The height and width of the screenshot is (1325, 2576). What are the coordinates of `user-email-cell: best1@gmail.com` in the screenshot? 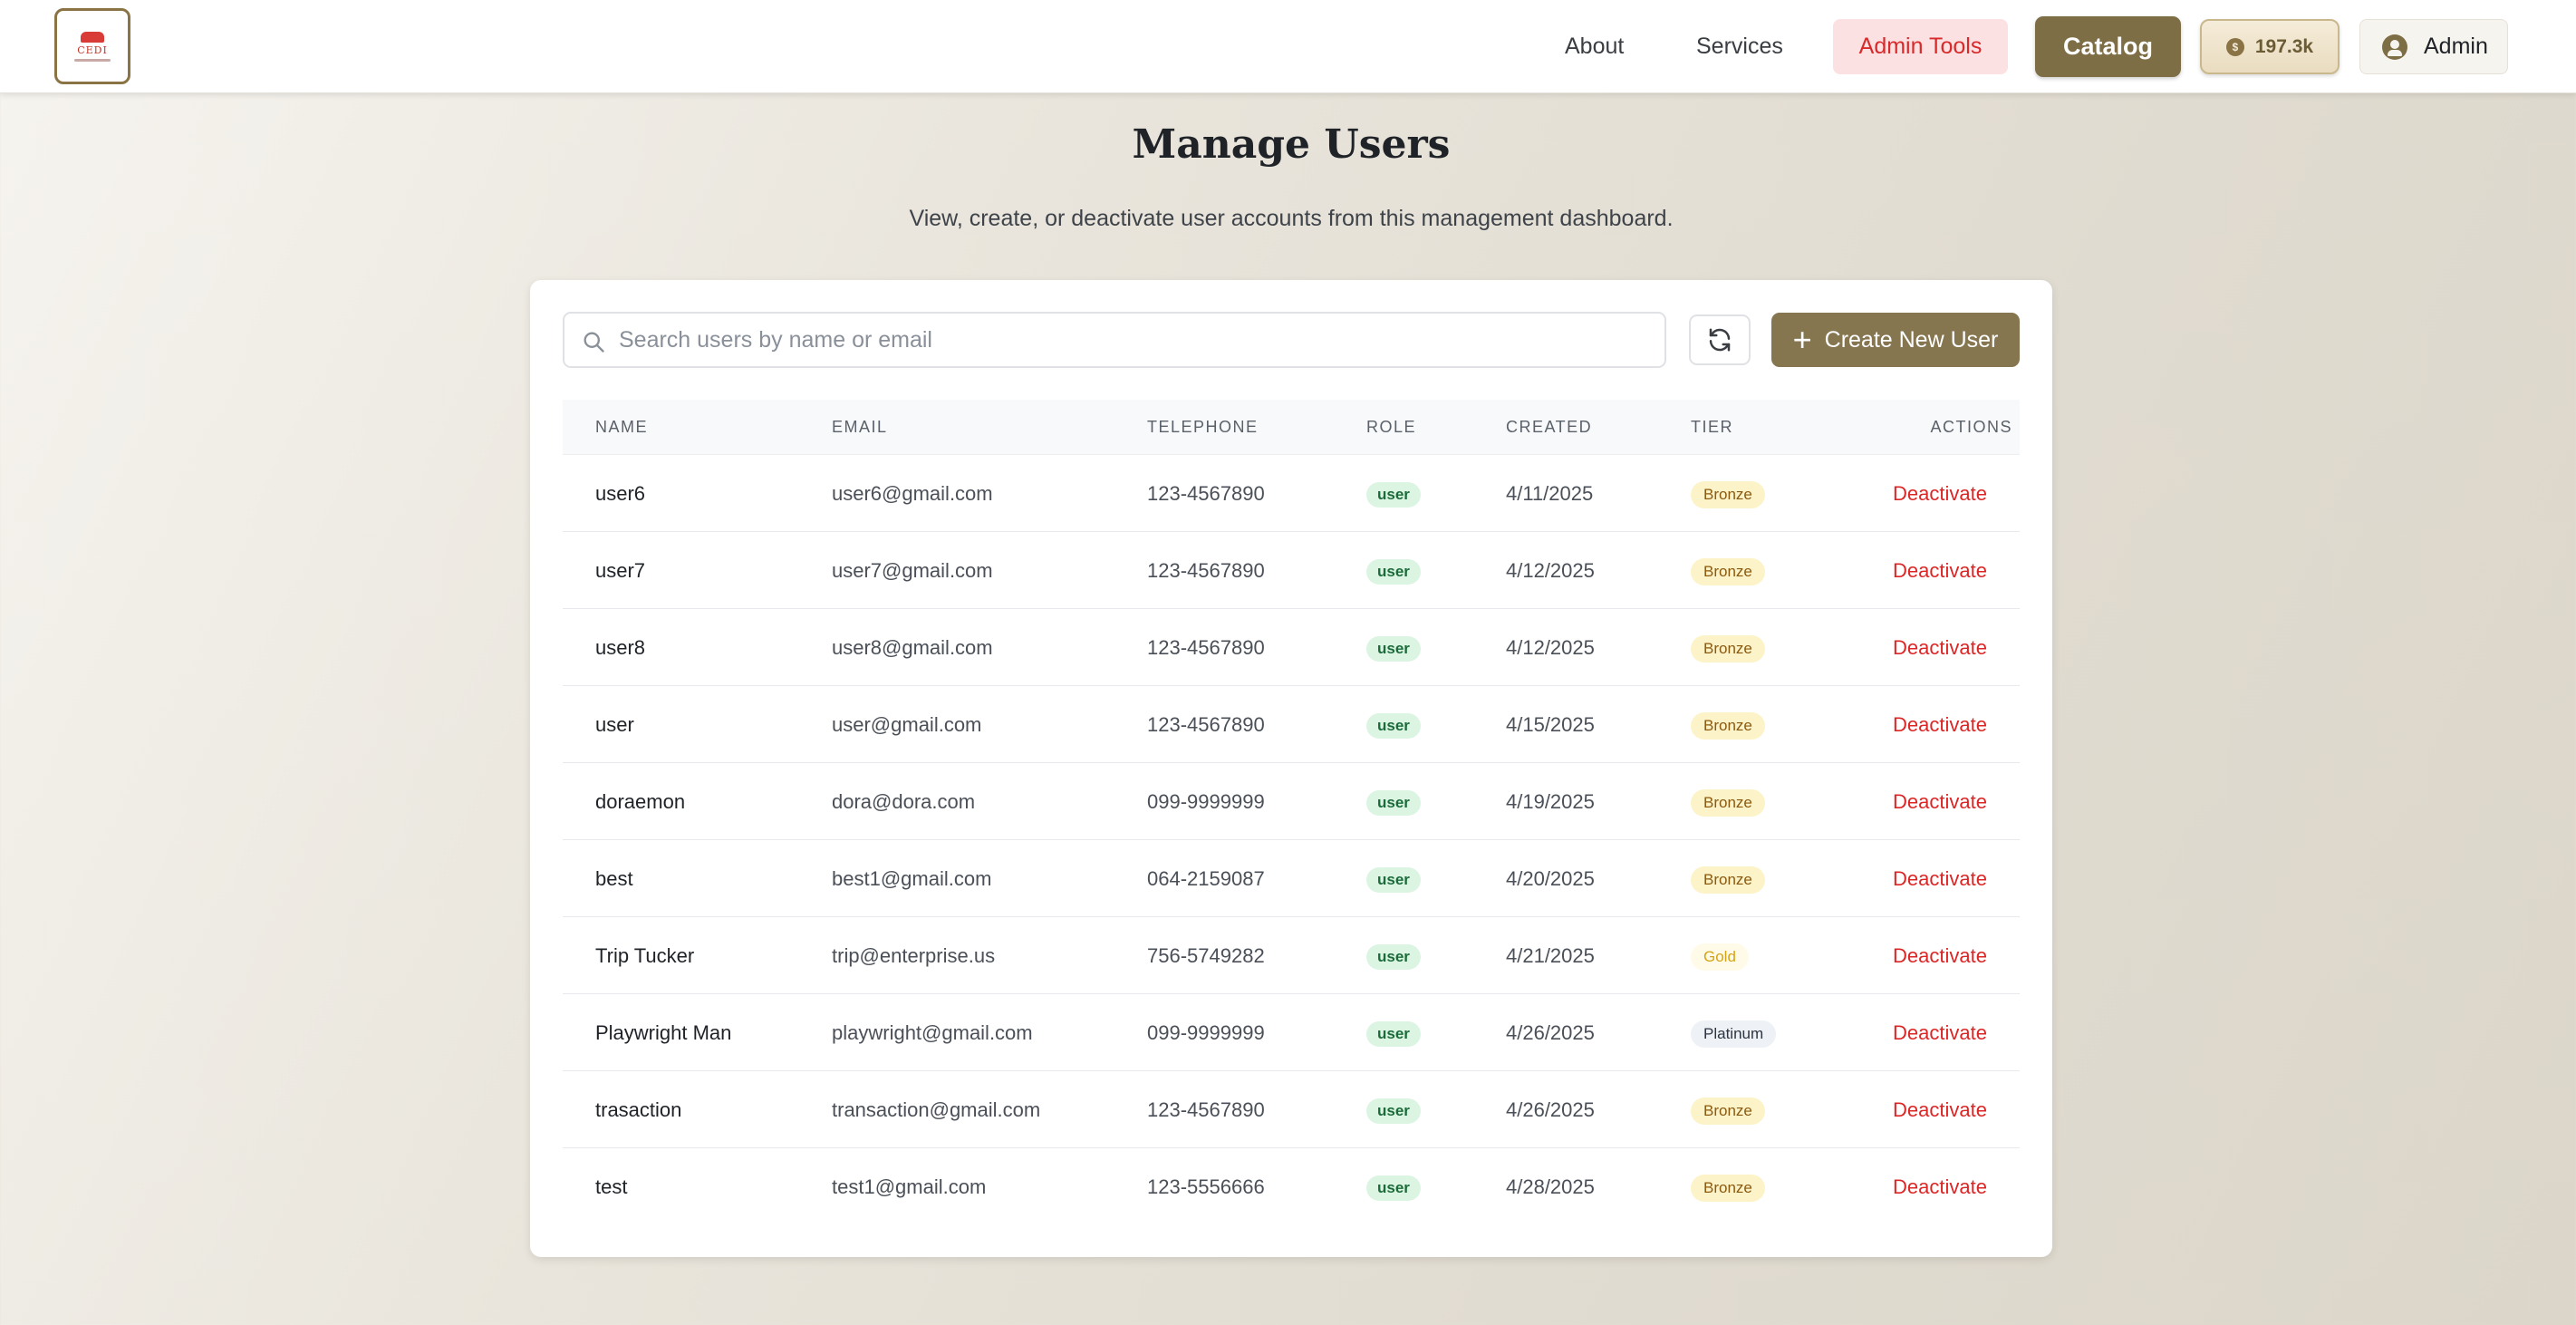 It's located at (912, 878).